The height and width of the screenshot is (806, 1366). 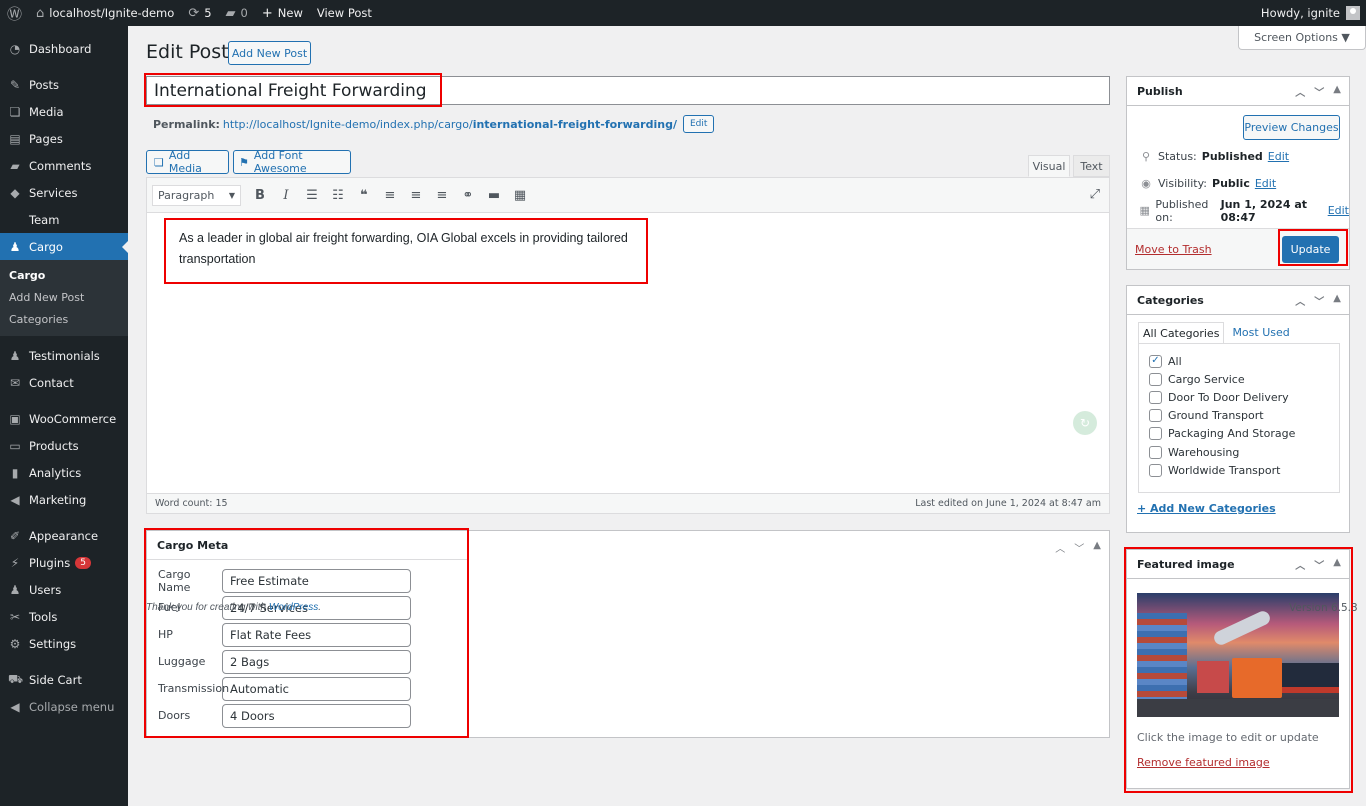 I want to click on align-left-icon: ≡, so click(x=390, y=195).